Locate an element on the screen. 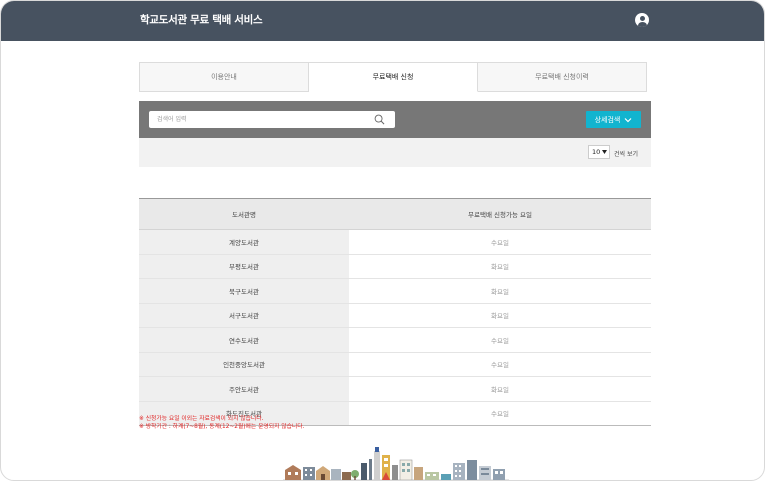 This screenshot has width=765, height=481. table-header-row: 도서관명 무료택배 신청가능 요일 is located at coordinates (395, 214).